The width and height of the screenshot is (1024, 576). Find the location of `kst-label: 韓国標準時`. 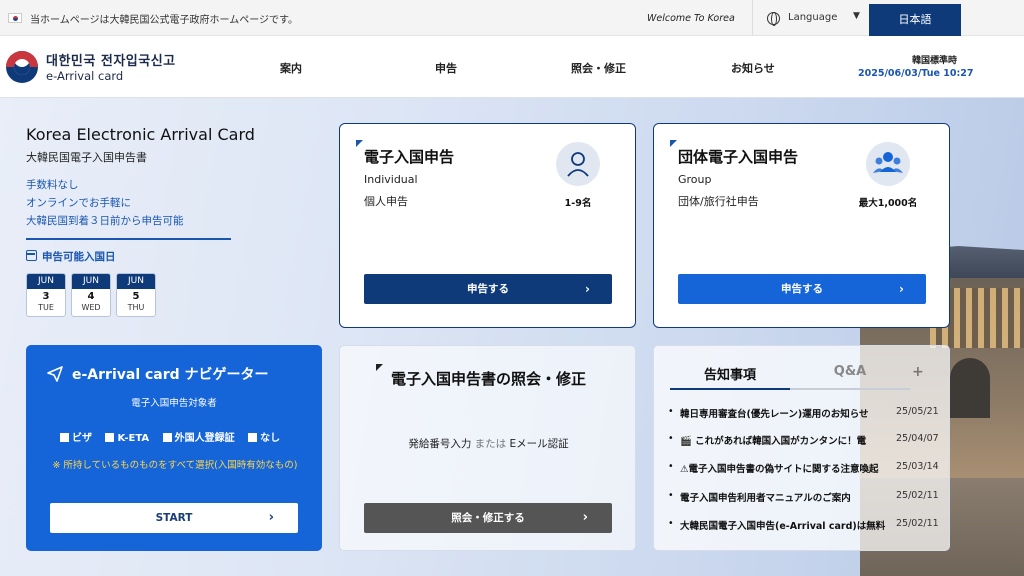

kst-label: 韓国標準時 is located at coordinates (935, 61).